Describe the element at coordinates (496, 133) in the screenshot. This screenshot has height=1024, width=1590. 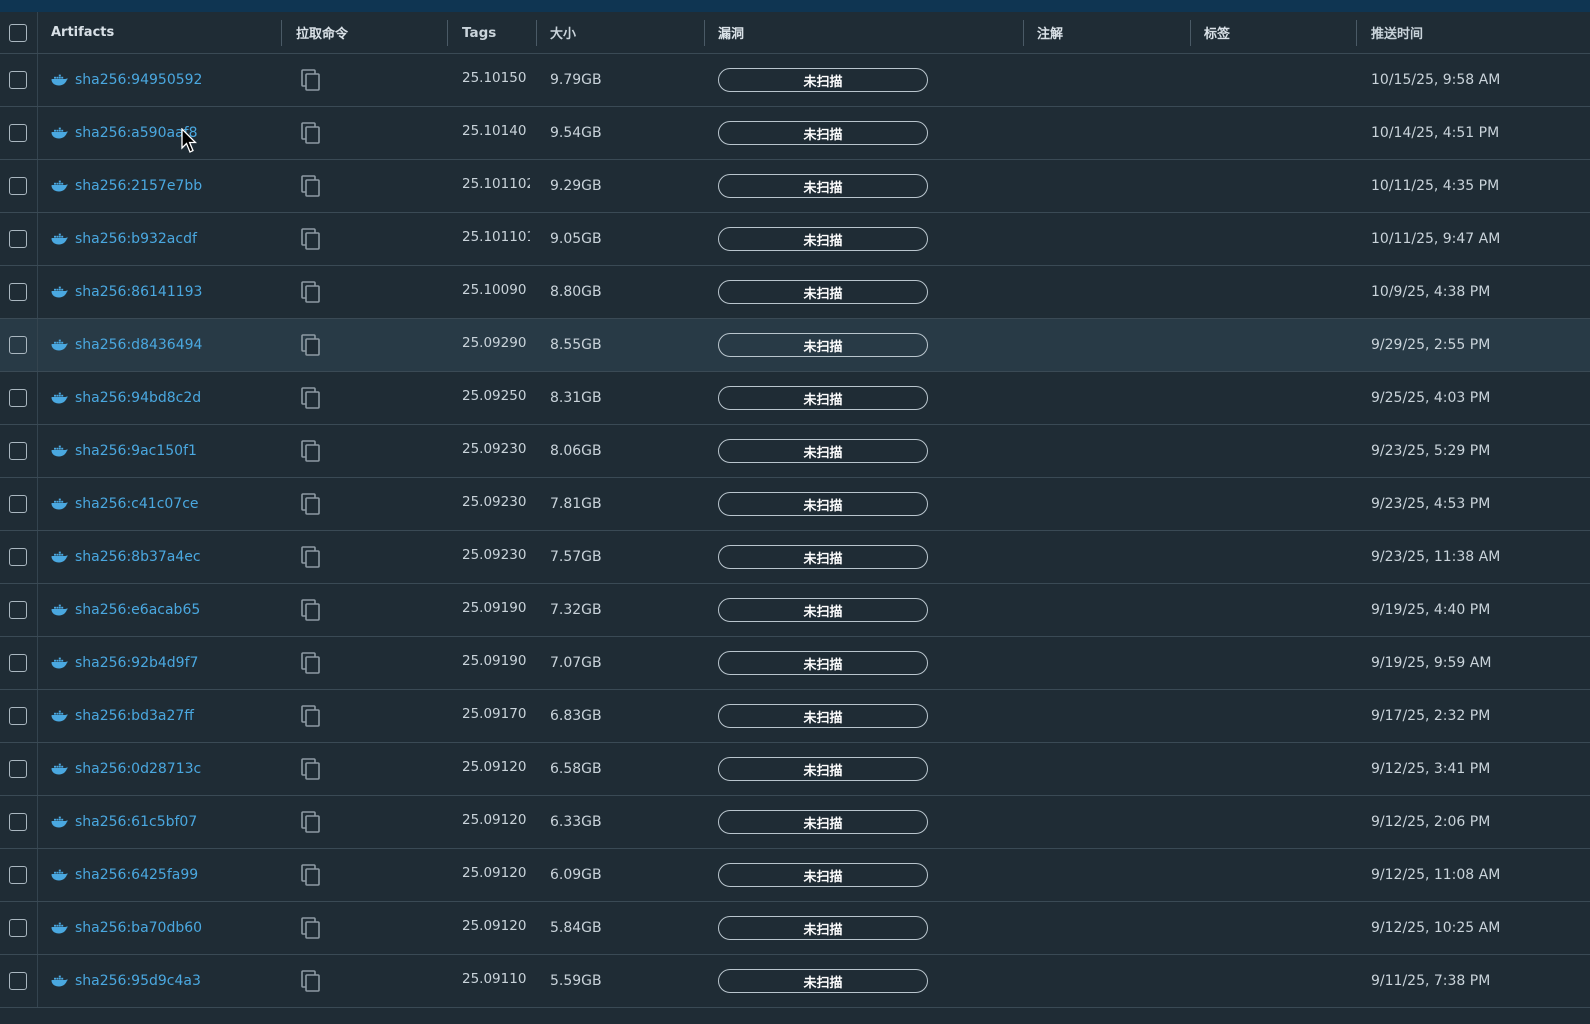
I see `tags-cell: 25.10140` at that location.